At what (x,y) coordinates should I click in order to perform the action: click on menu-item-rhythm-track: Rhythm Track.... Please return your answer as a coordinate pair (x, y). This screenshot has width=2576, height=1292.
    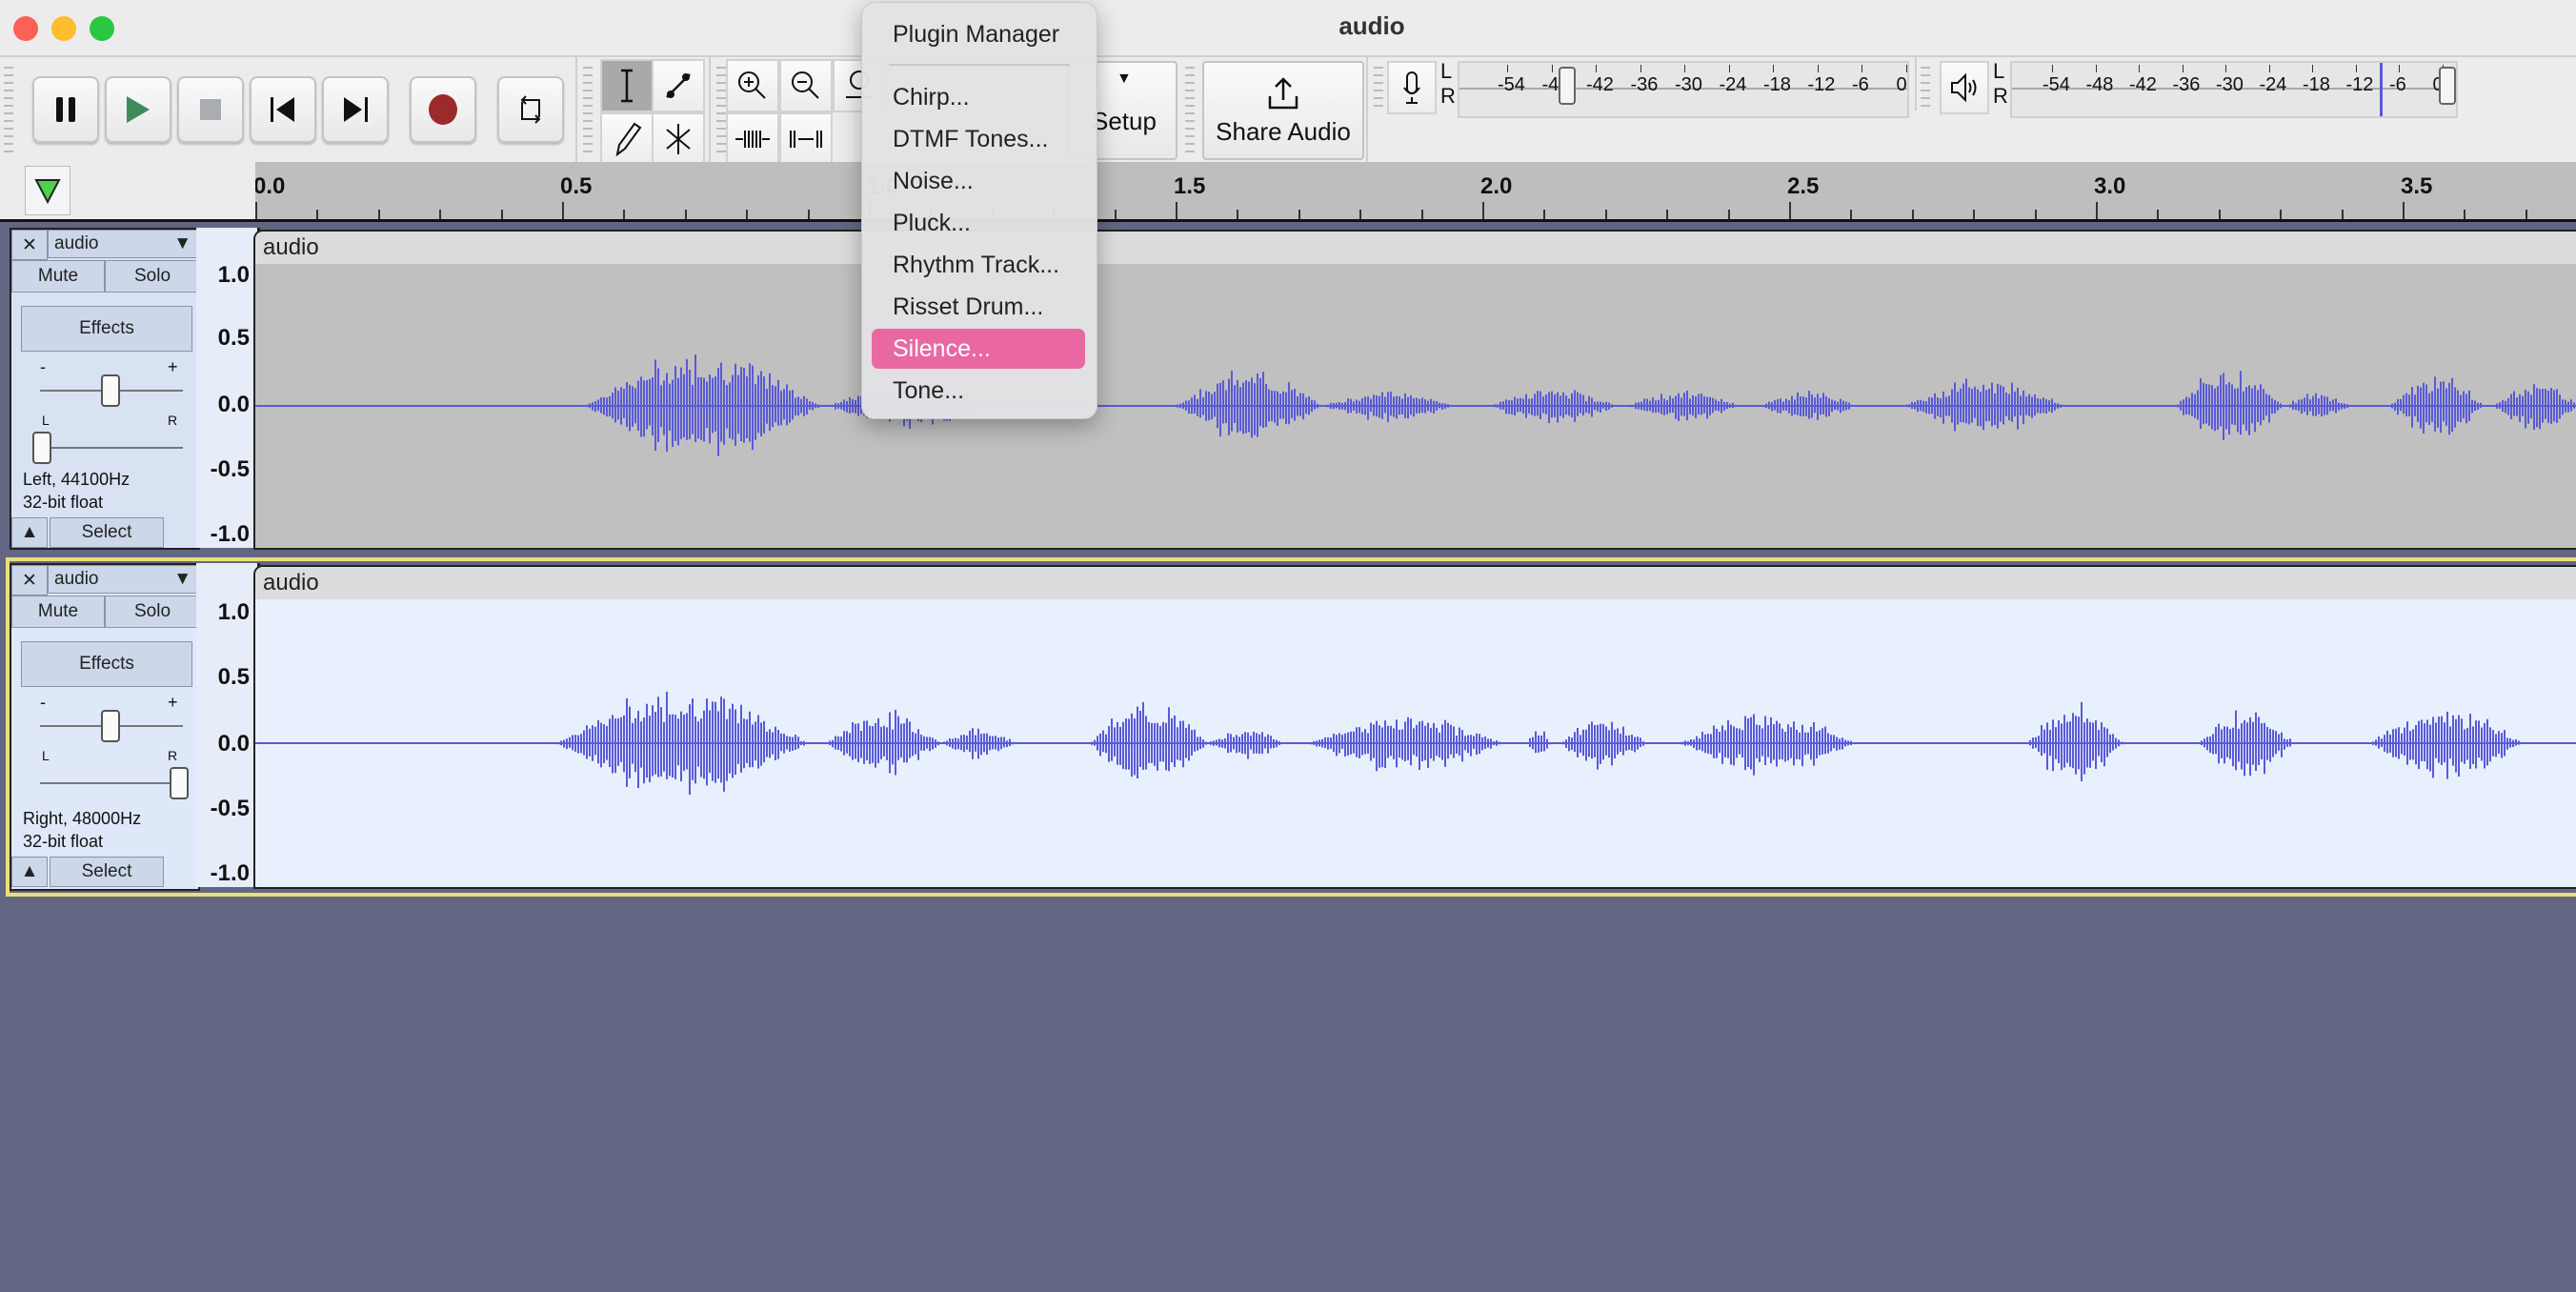
    Looking at the image, I should click on (978, 265).